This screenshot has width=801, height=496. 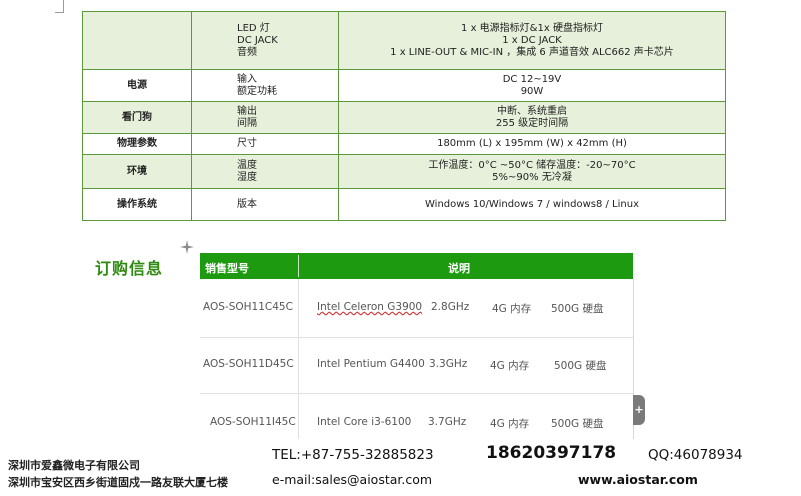 I want to click on header-model: 销售型号, so click(x=227, y=268).